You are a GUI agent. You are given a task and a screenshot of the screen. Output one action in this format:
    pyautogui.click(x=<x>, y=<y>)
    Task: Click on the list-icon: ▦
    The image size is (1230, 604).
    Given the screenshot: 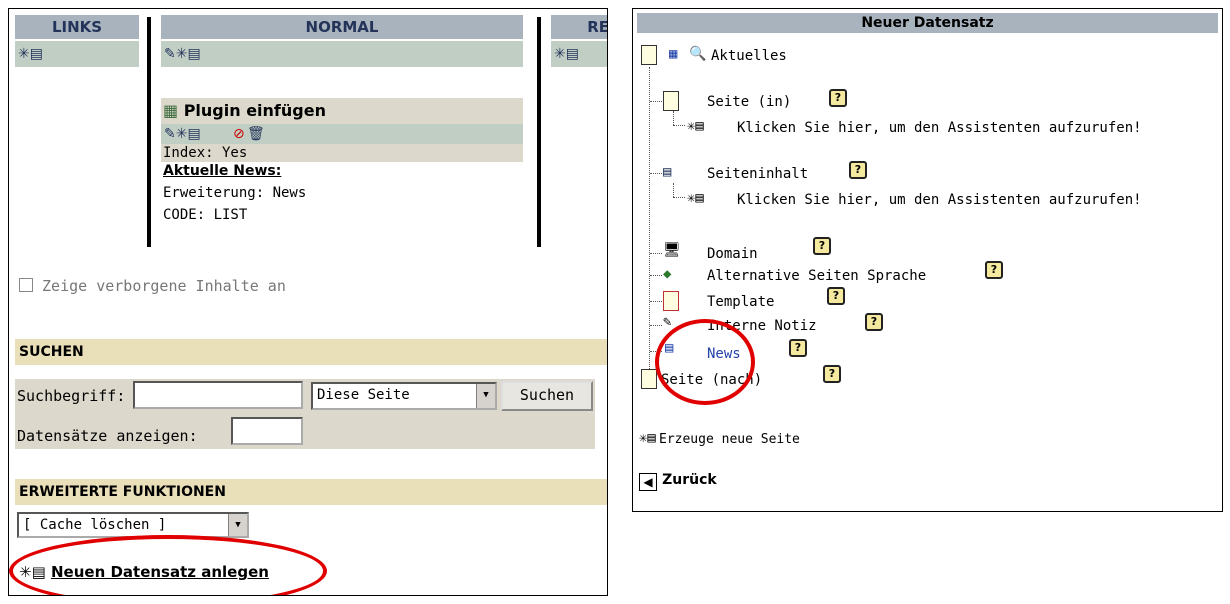 What is the action you would take?
    pyautogui.click(x=673, y=54)
    